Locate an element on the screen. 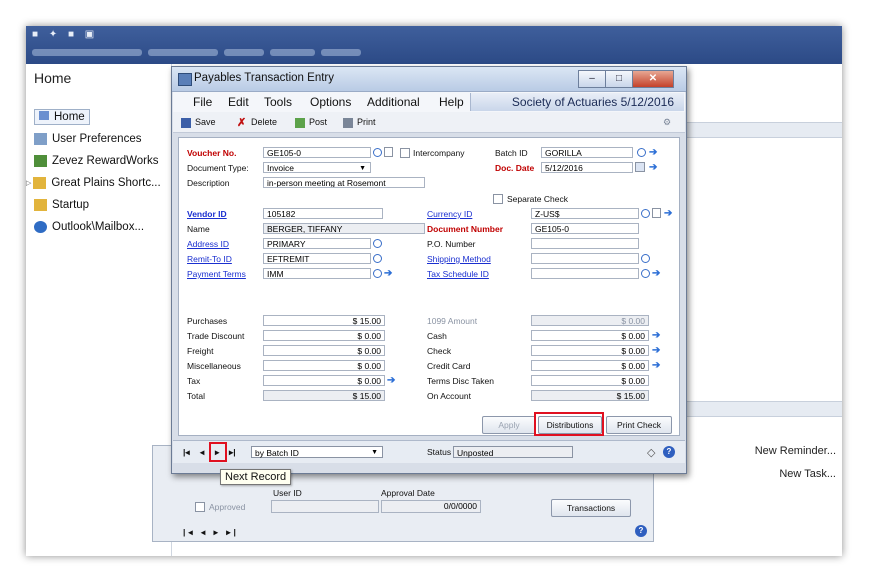 This screenshot has height=581, width=869. tax-expand-icon: ➔ is located at coordinates (392, 381).